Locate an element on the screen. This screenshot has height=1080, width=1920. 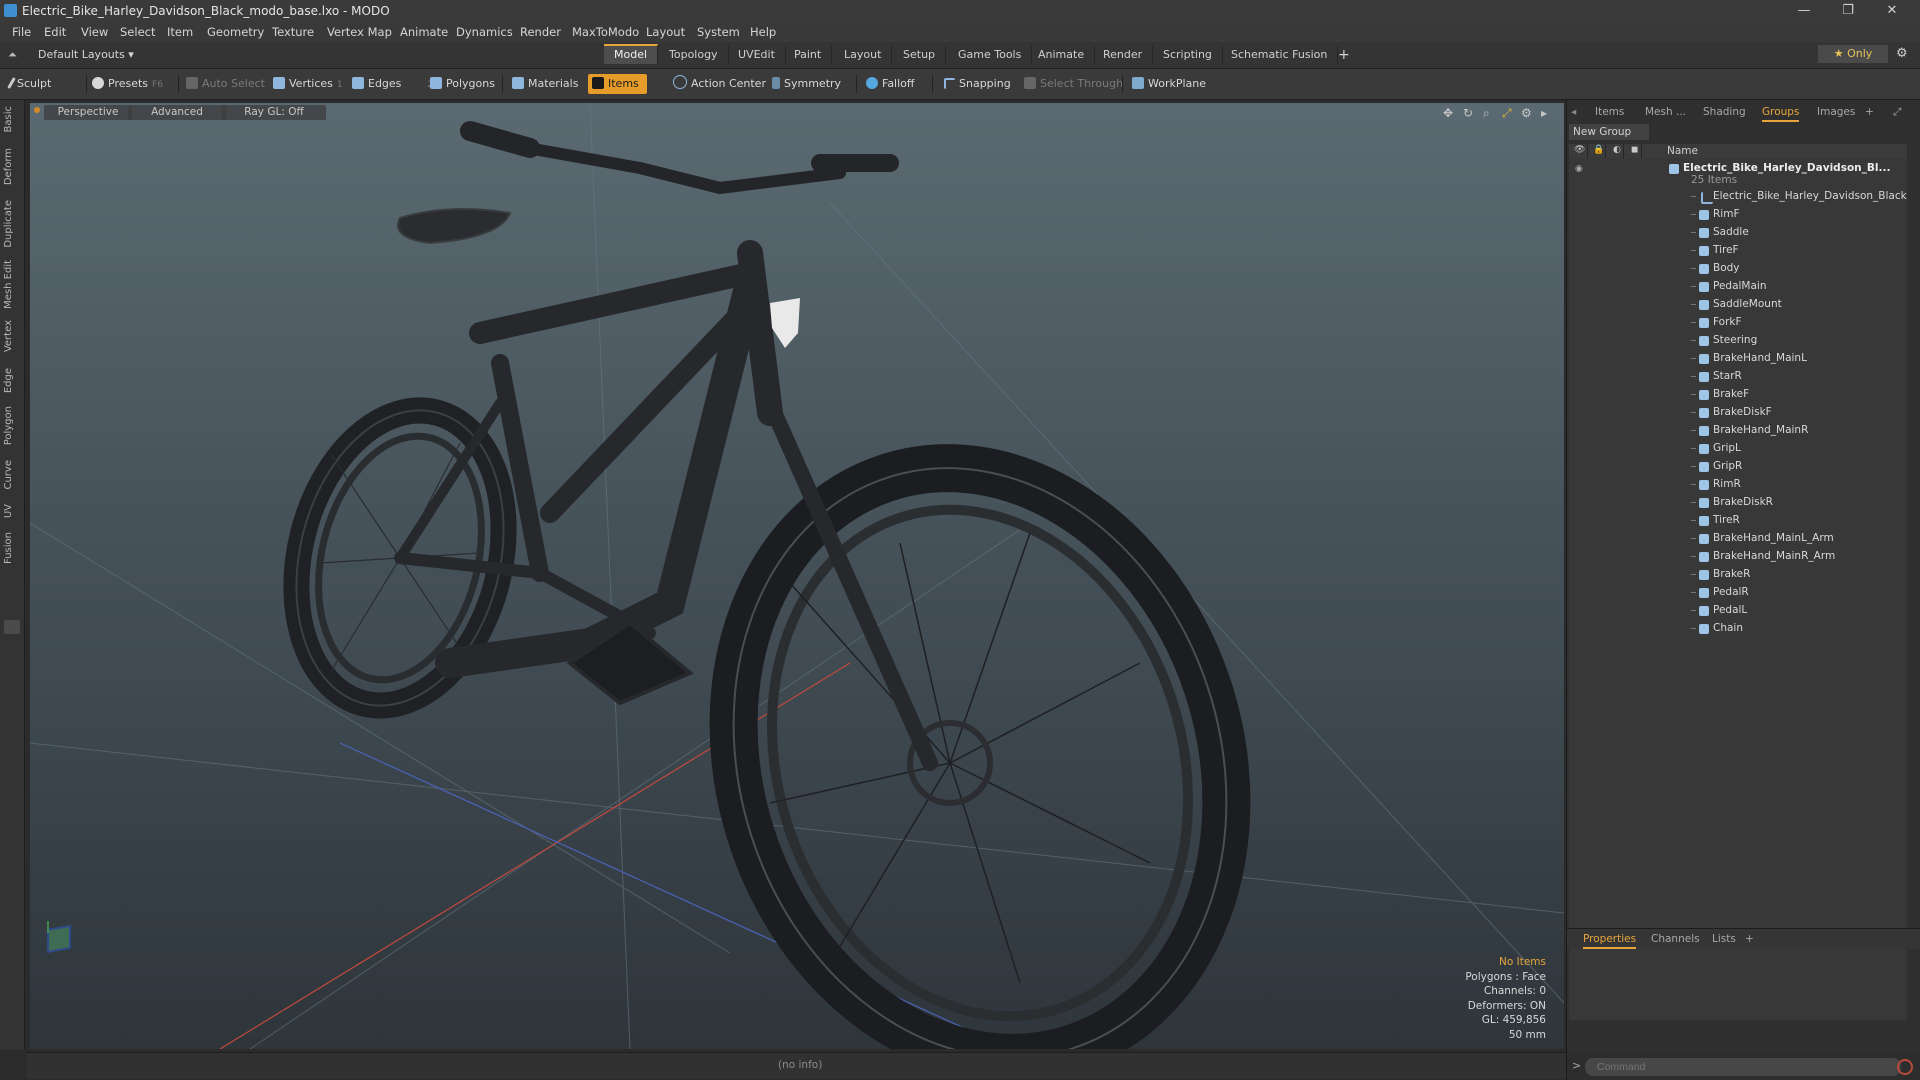
materials-button: Materials is located at coordinates (545, 84).